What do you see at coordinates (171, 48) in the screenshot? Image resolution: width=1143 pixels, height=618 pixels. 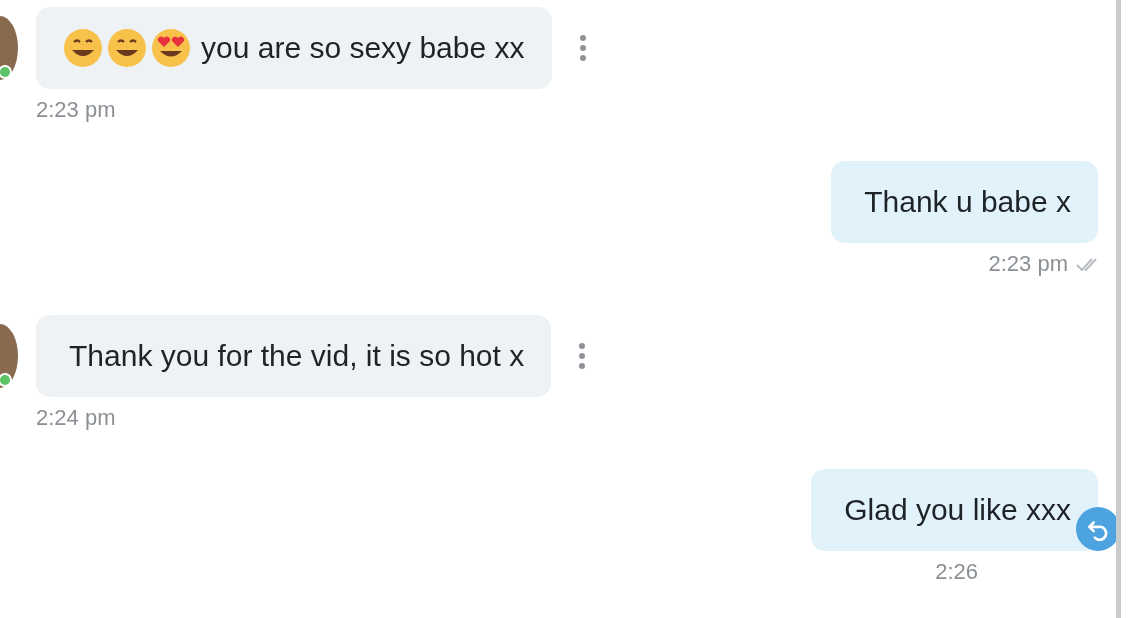 I see `heart-eyes-face-icon` at bounding box center [171, 48].